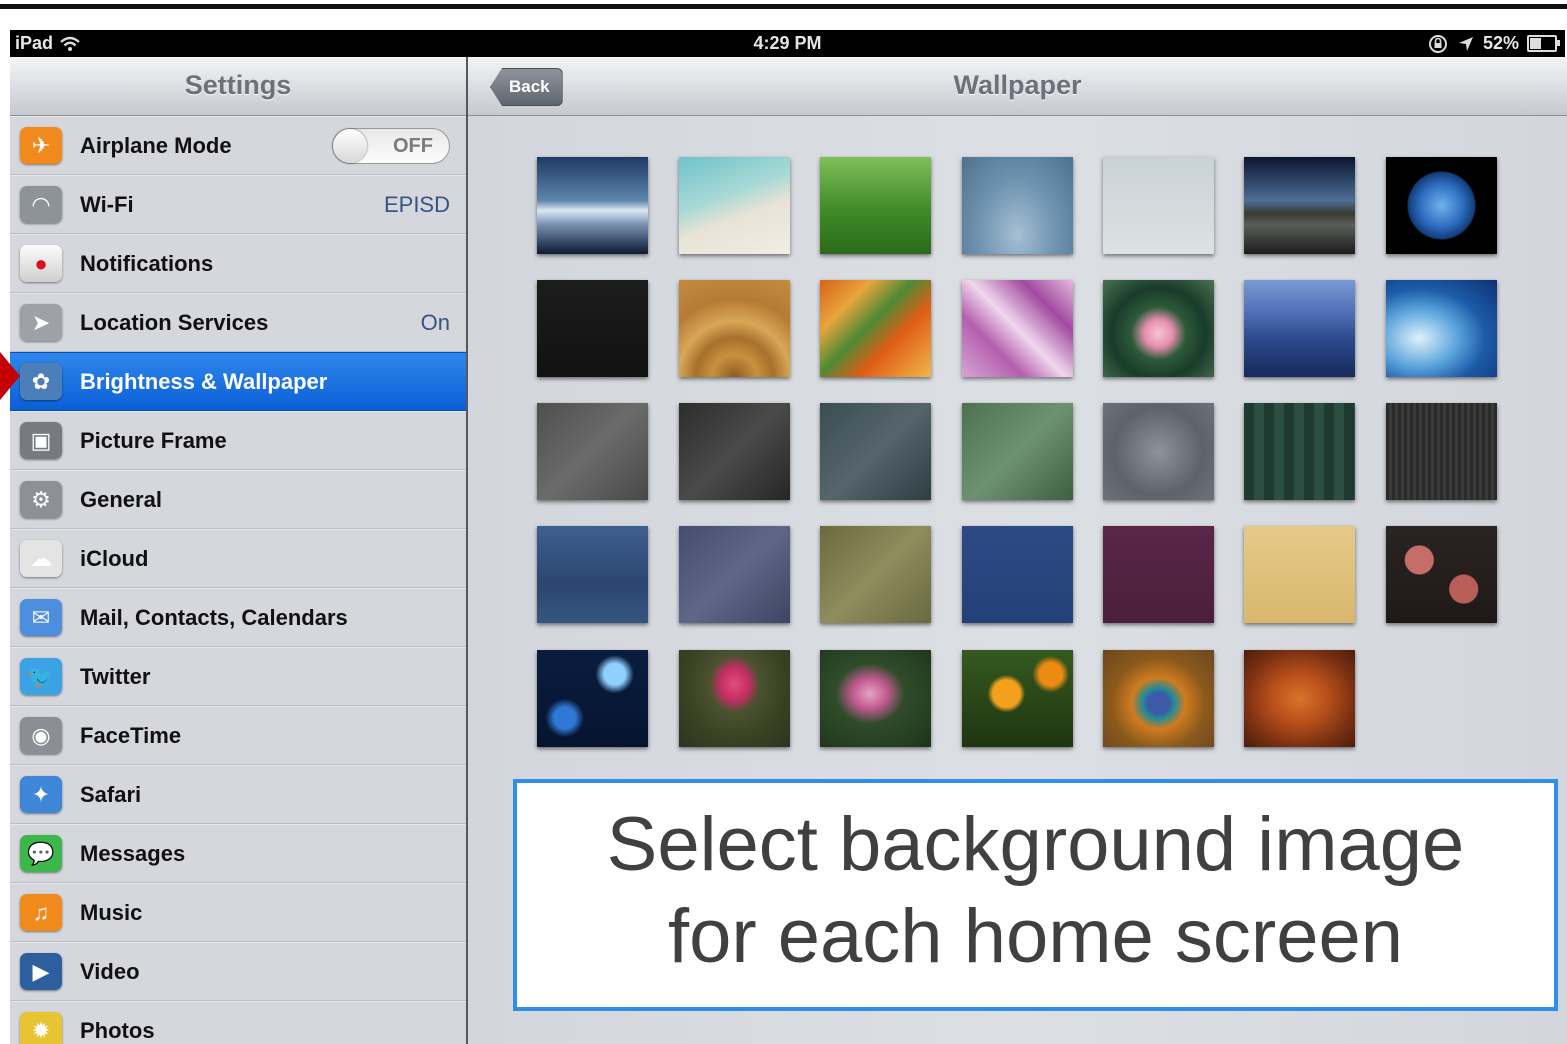 The height and width of the screenshot is (1044, 1567). Describe the element at coordinates (734, 328) in the screenshot. I see `wallpaper-wood-rings` at that location.